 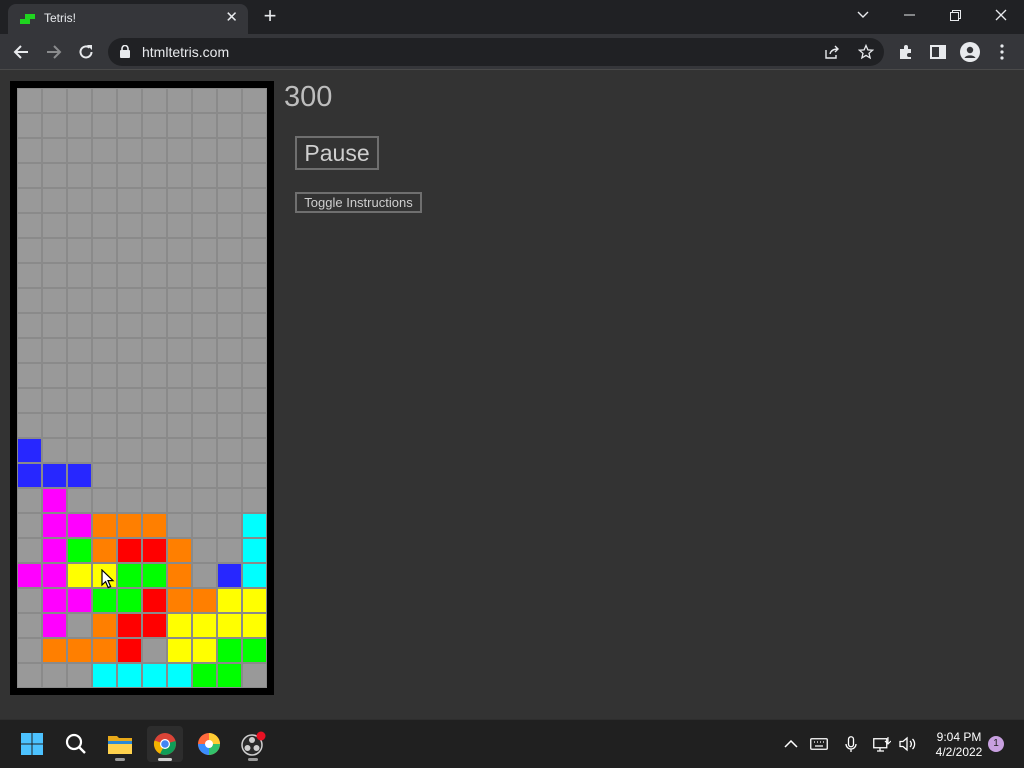 I want to click on reload-icon, so click(x=86, y=52).